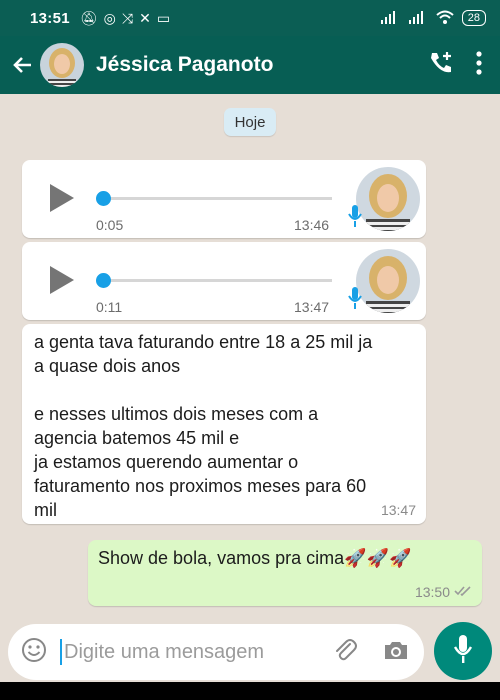  What do you see at coordinates (62, 65) in the screenshot?
I see `contact-avatar` at bounding box center [62, 65].